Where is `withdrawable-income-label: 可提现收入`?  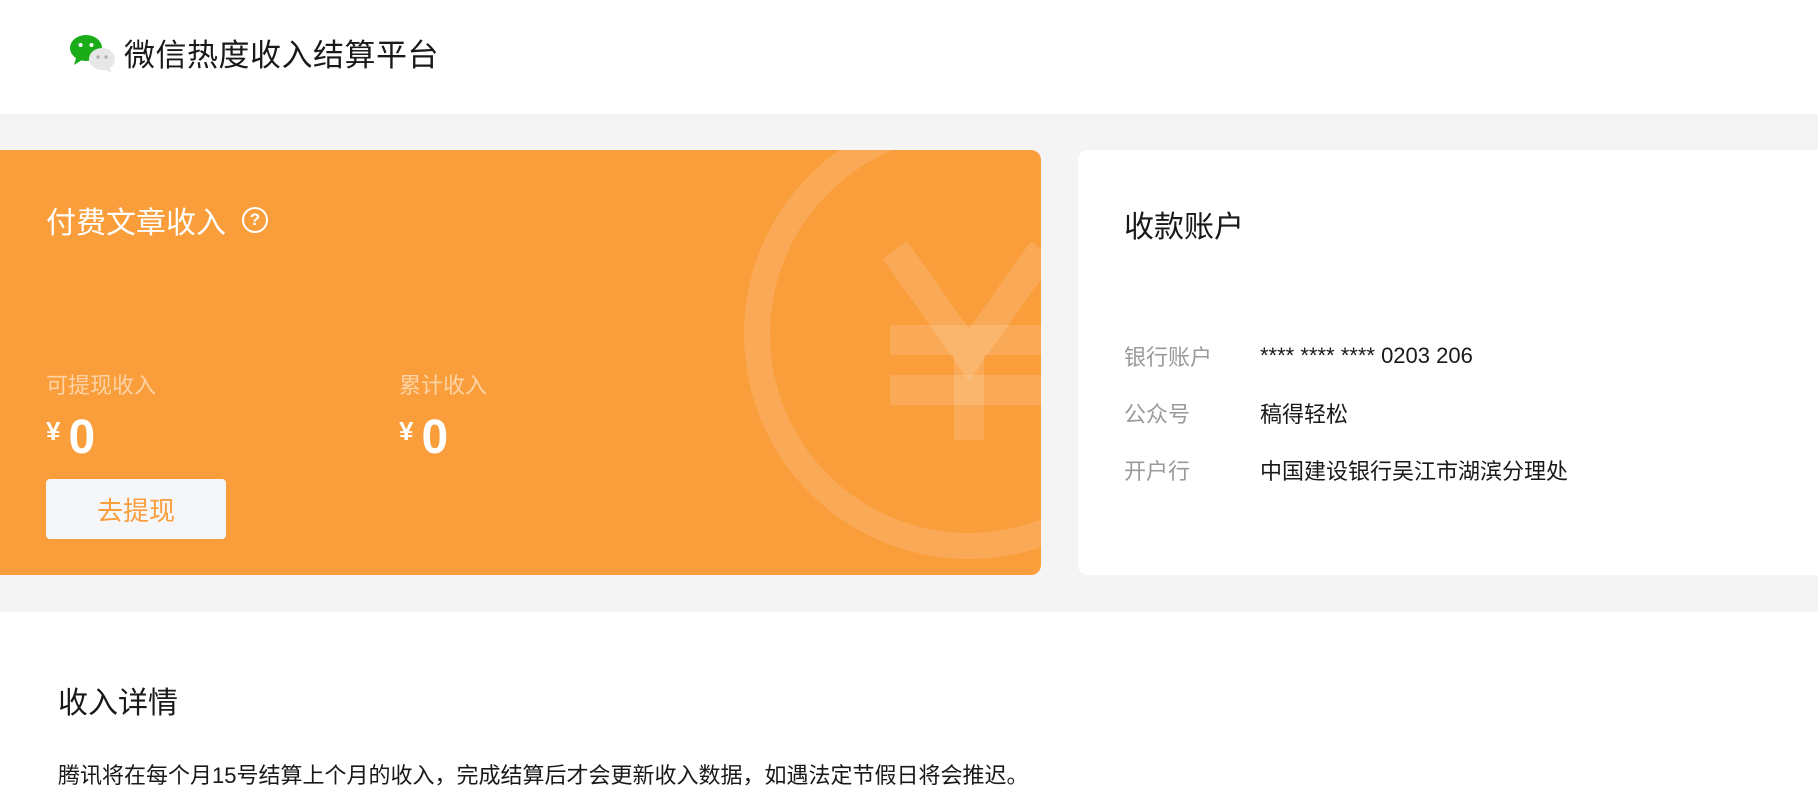 withdrawable-income-label: 可提现收入 is located at coordinates (101, 385).